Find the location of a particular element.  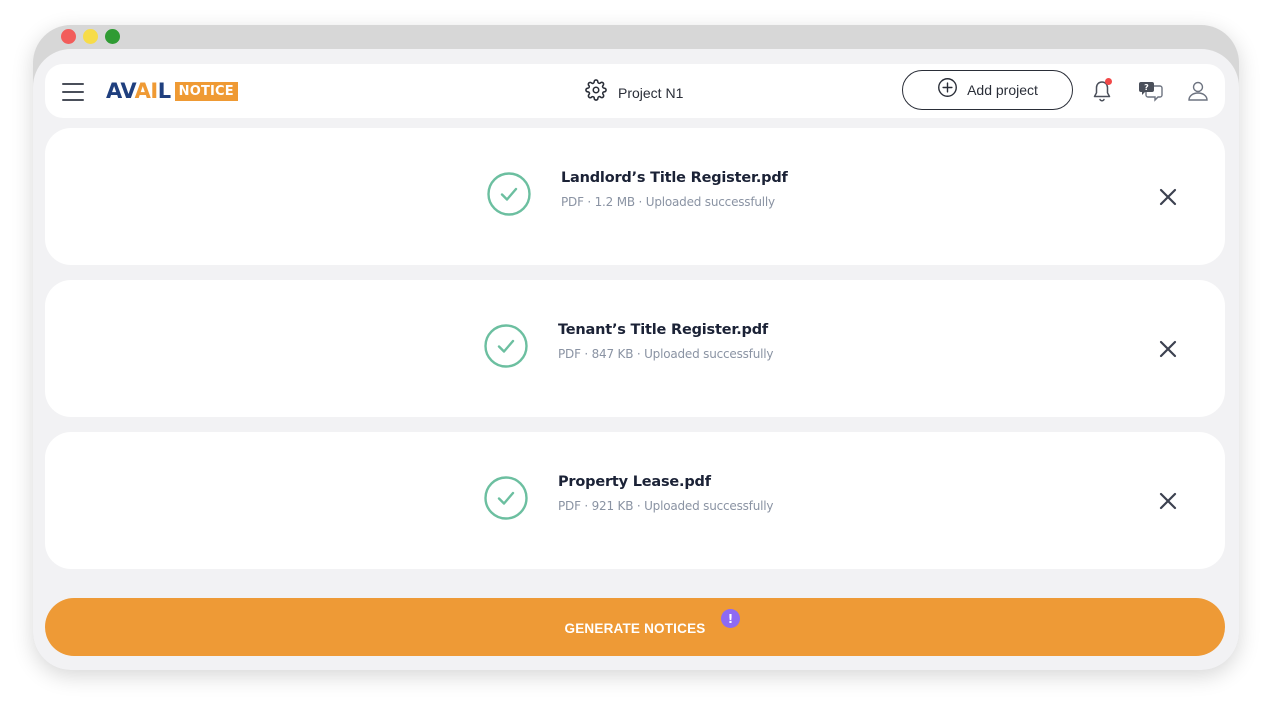

logo-accent: AI is located at coordinates (146, 91).